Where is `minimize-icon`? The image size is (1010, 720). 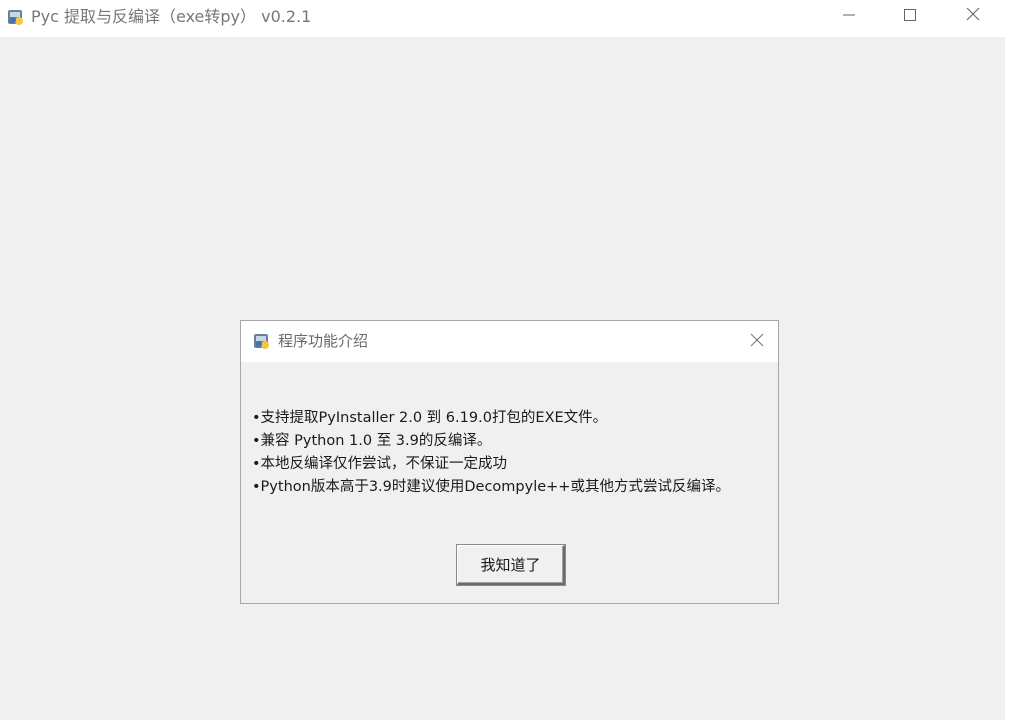
minimize-icon is located at coordinates (849, 16).